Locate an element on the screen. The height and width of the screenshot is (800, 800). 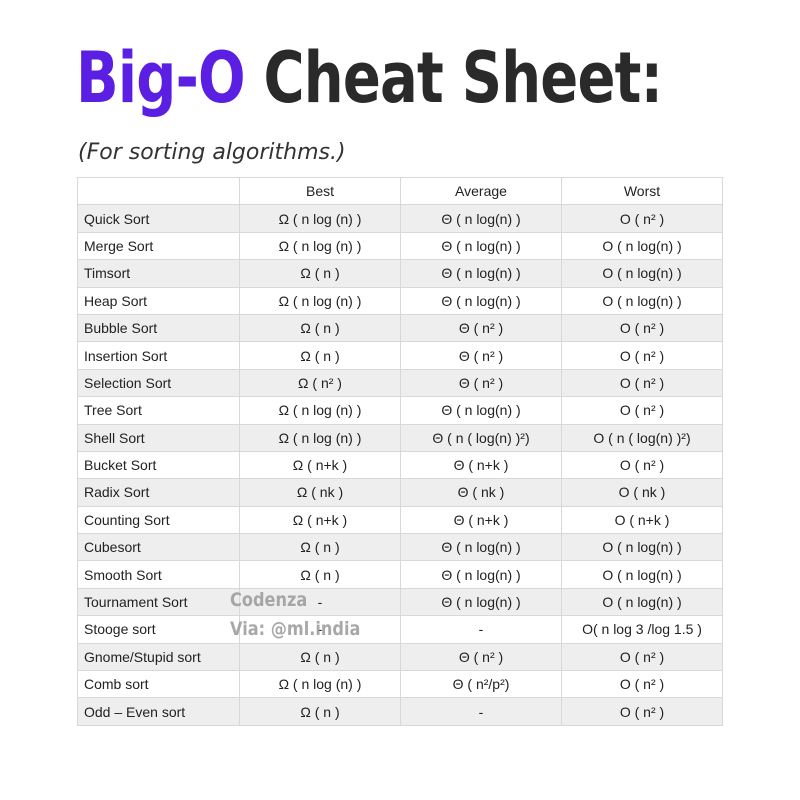
algorithm-name-cell: Heap Sort is located at coordinates (158, 300).